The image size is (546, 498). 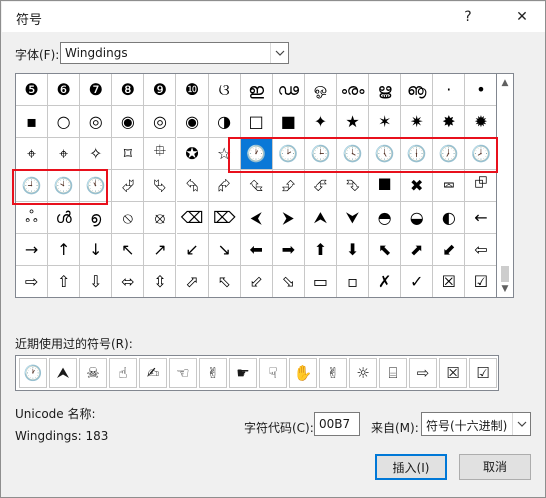 What do you see at coordinates (257, 281) in the screenshot?
I see `symbol-cell: ⬃` at bounding box center [257, 281].